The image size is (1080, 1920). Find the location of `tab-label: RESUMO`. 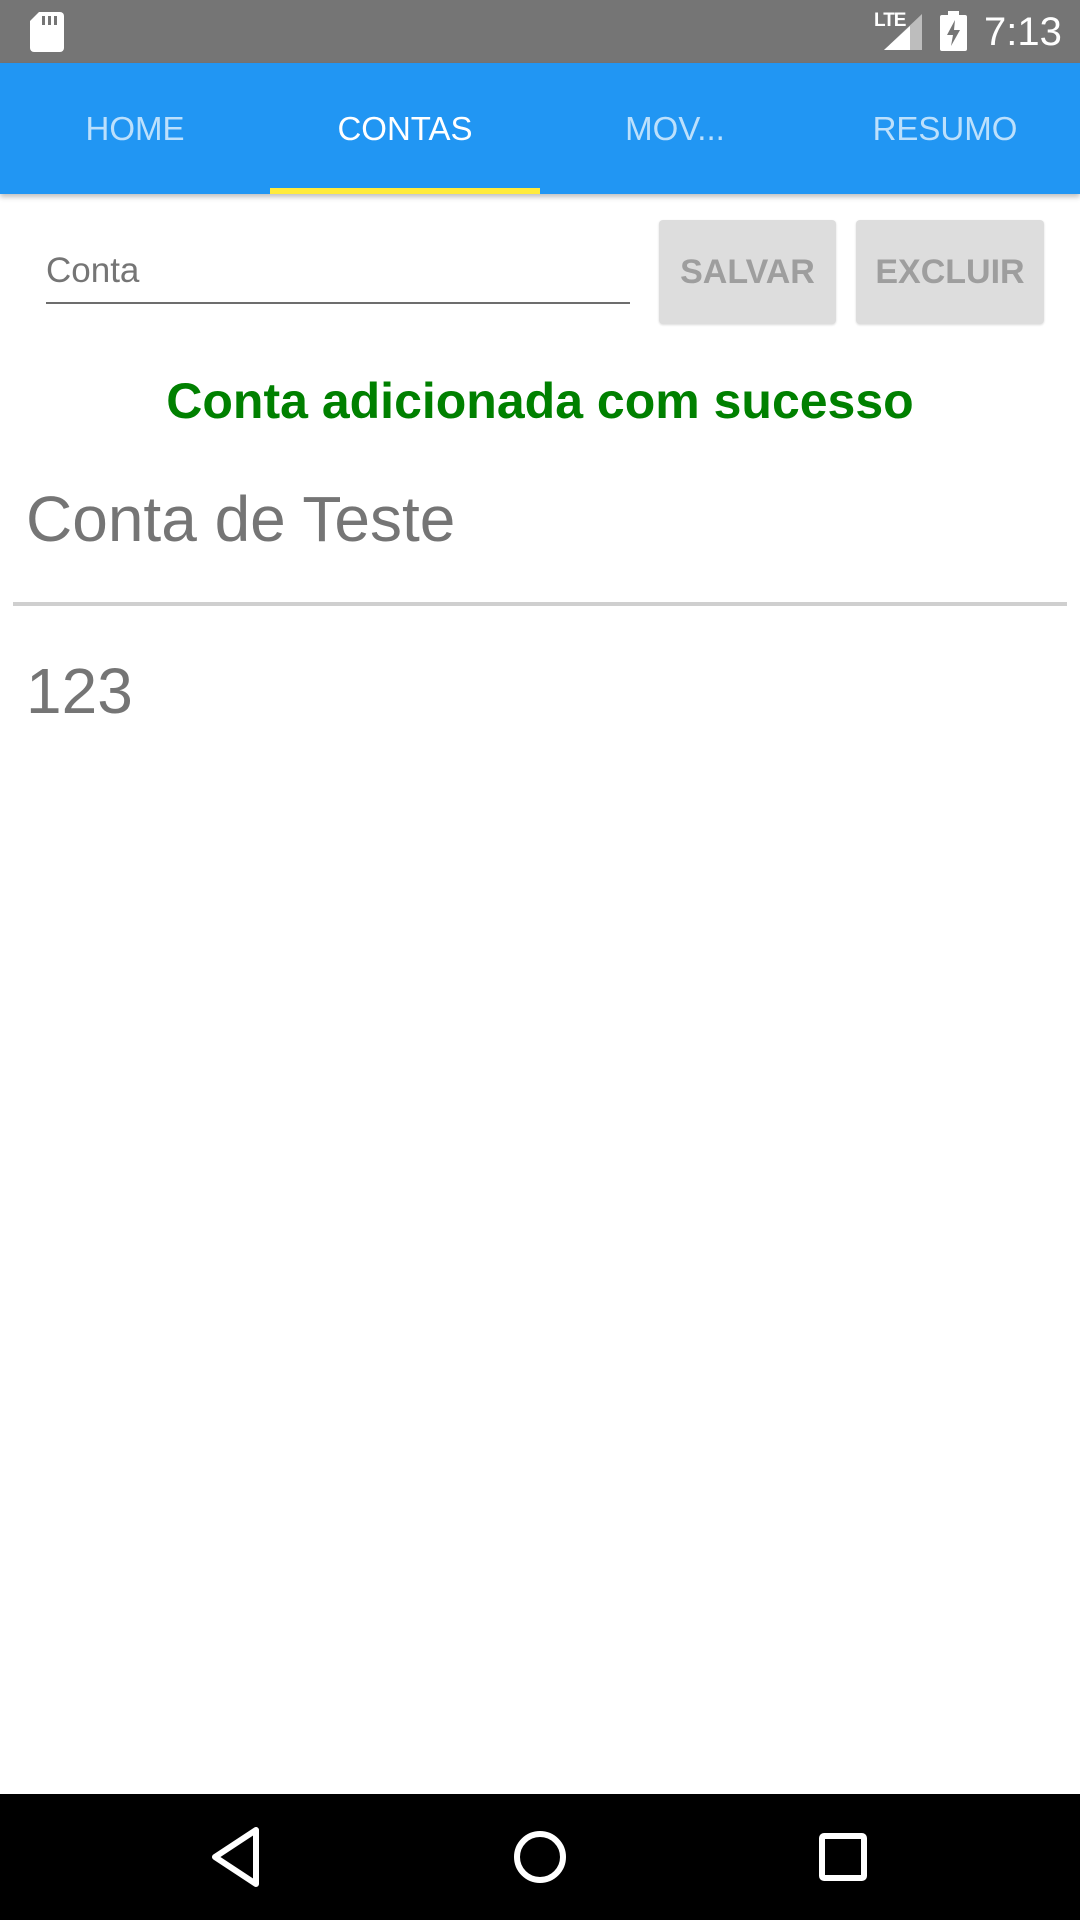

tab-label: RESUMO is located at coordinates (945, 128).